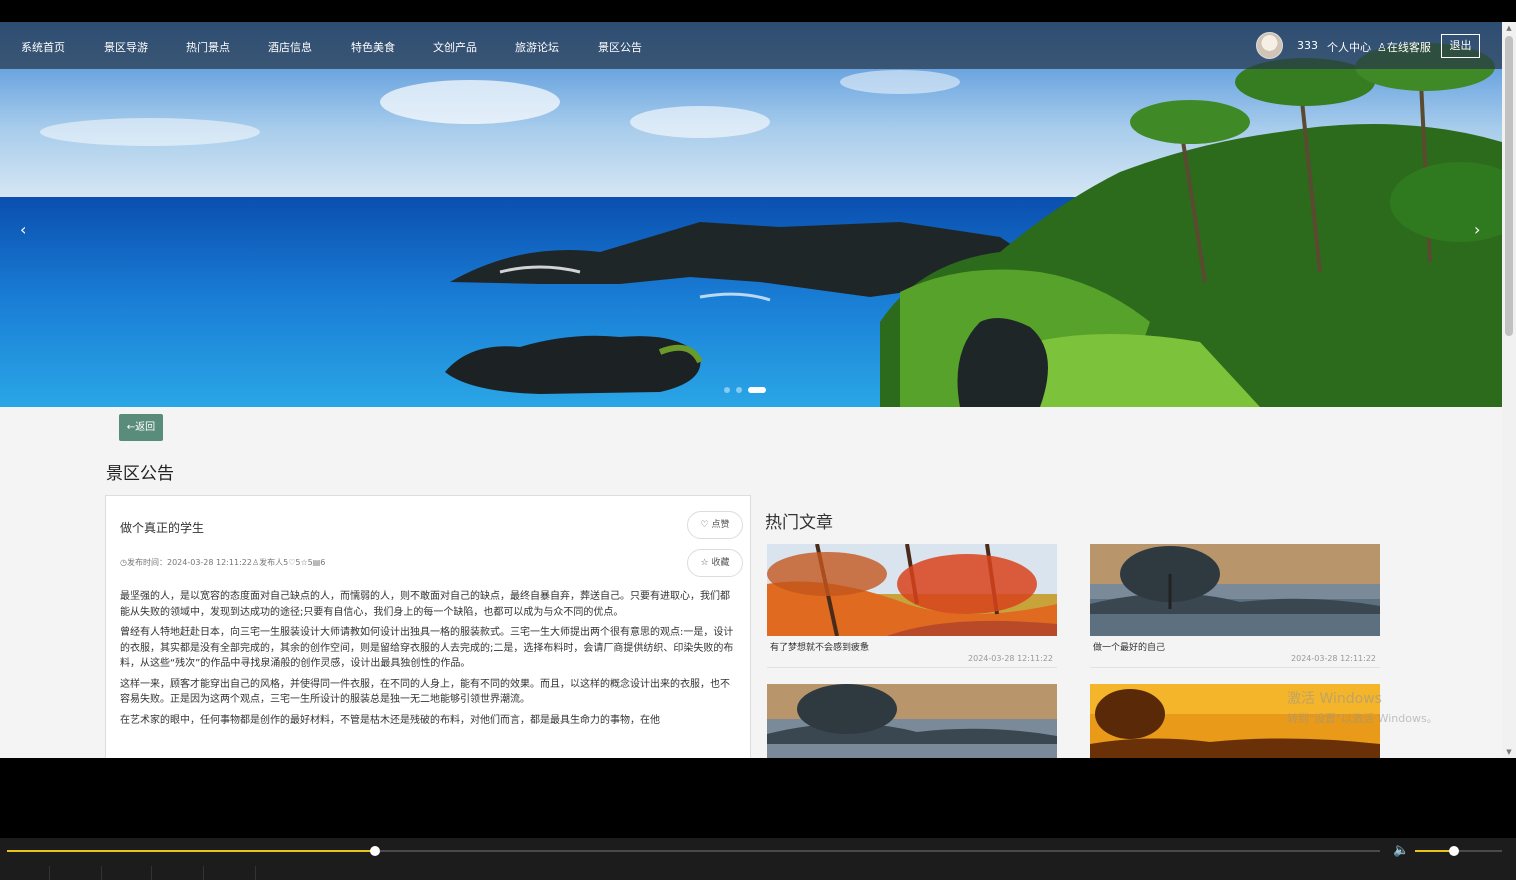 This screenshot has width=1516, height=880. What do you see at coordinates (1509, 390) in the screenshot?
I see `page-scrollbar: ▲ ▼` at bounding box center [1509, 390].